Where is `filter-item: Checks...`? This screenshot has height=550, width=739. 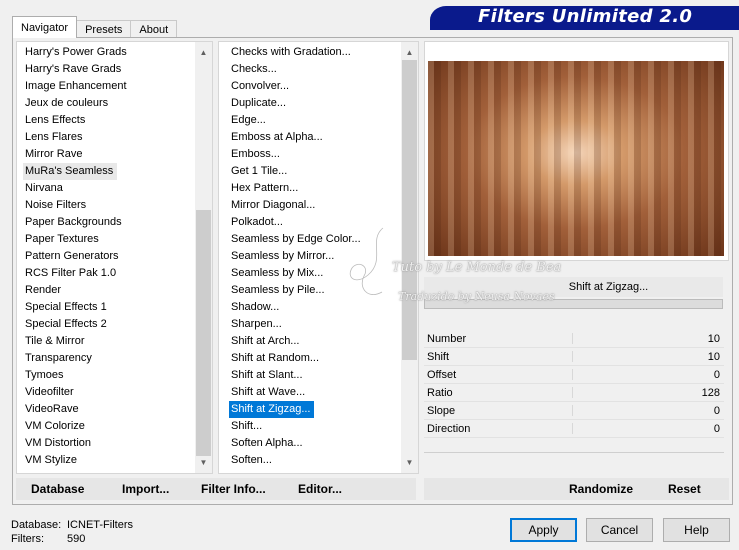
filter-item: Checks... is located at coordinates (315, 69).